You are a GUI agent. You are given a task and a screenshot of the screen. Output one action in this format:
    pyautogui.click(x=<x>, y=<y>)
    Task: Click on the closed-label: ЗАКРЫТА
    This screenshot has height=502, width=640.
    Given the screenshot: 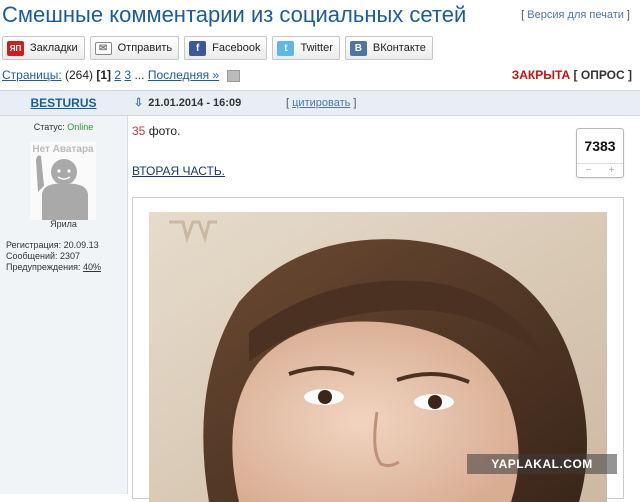 What is the action you would take?
    pyautogui.click(x=541, y=75)
    